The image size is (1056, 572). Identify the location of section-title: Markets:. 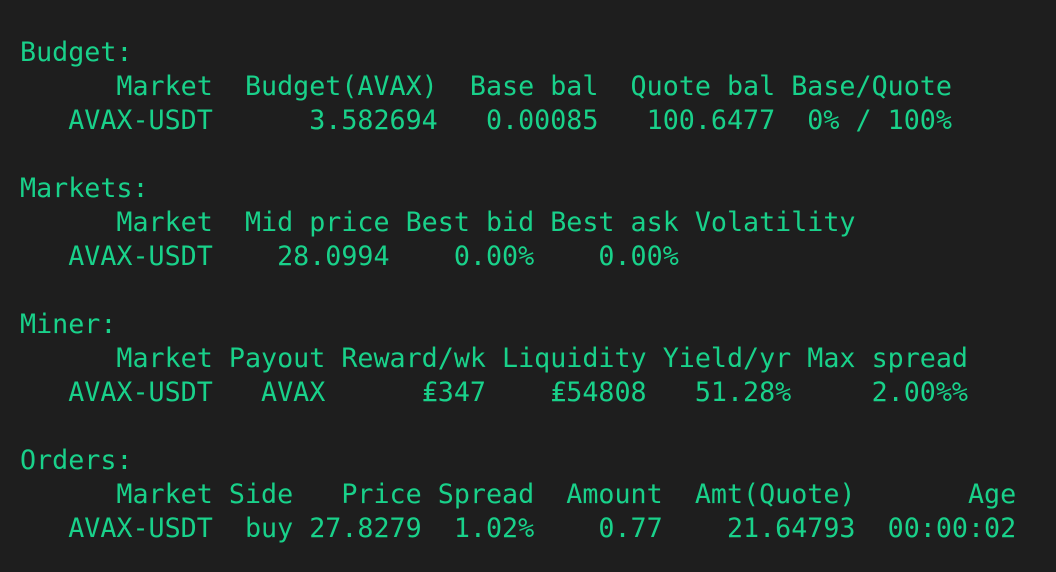
(84, 188).